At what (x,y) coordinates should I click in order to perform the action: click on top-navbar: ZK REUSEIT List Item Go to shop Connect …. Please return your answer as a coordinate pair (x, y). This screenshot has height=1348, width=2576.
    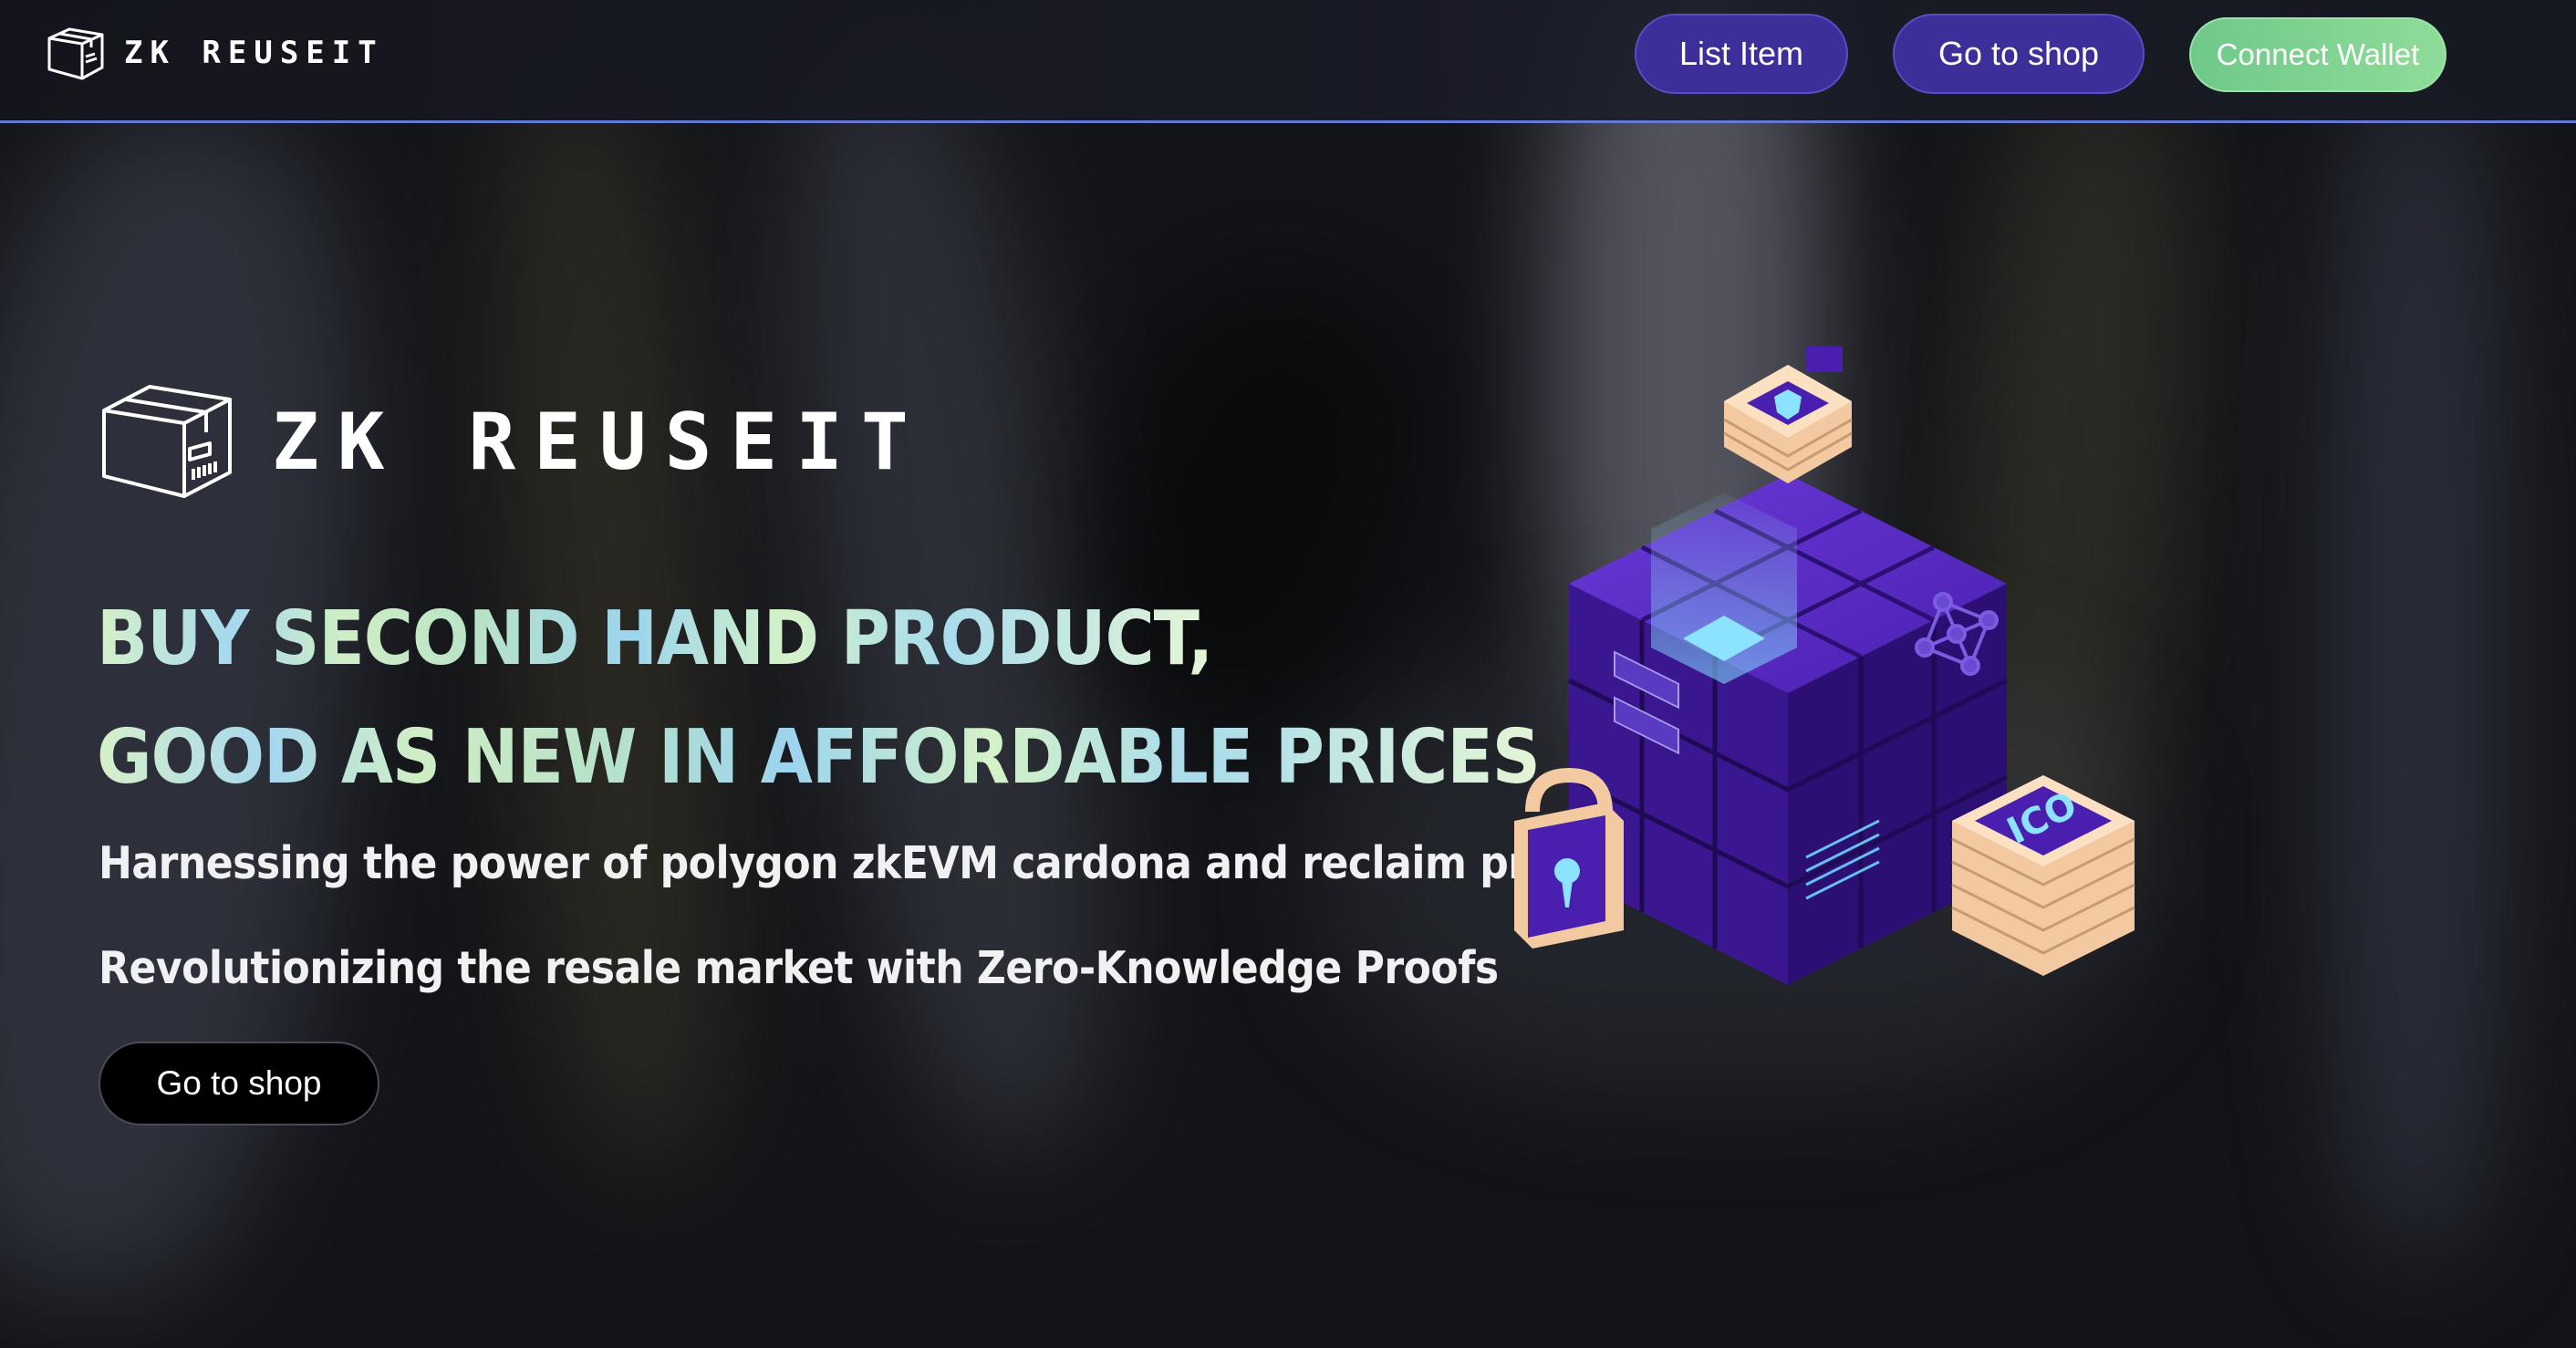
    Looking at the image, I should click on (1288, 61).